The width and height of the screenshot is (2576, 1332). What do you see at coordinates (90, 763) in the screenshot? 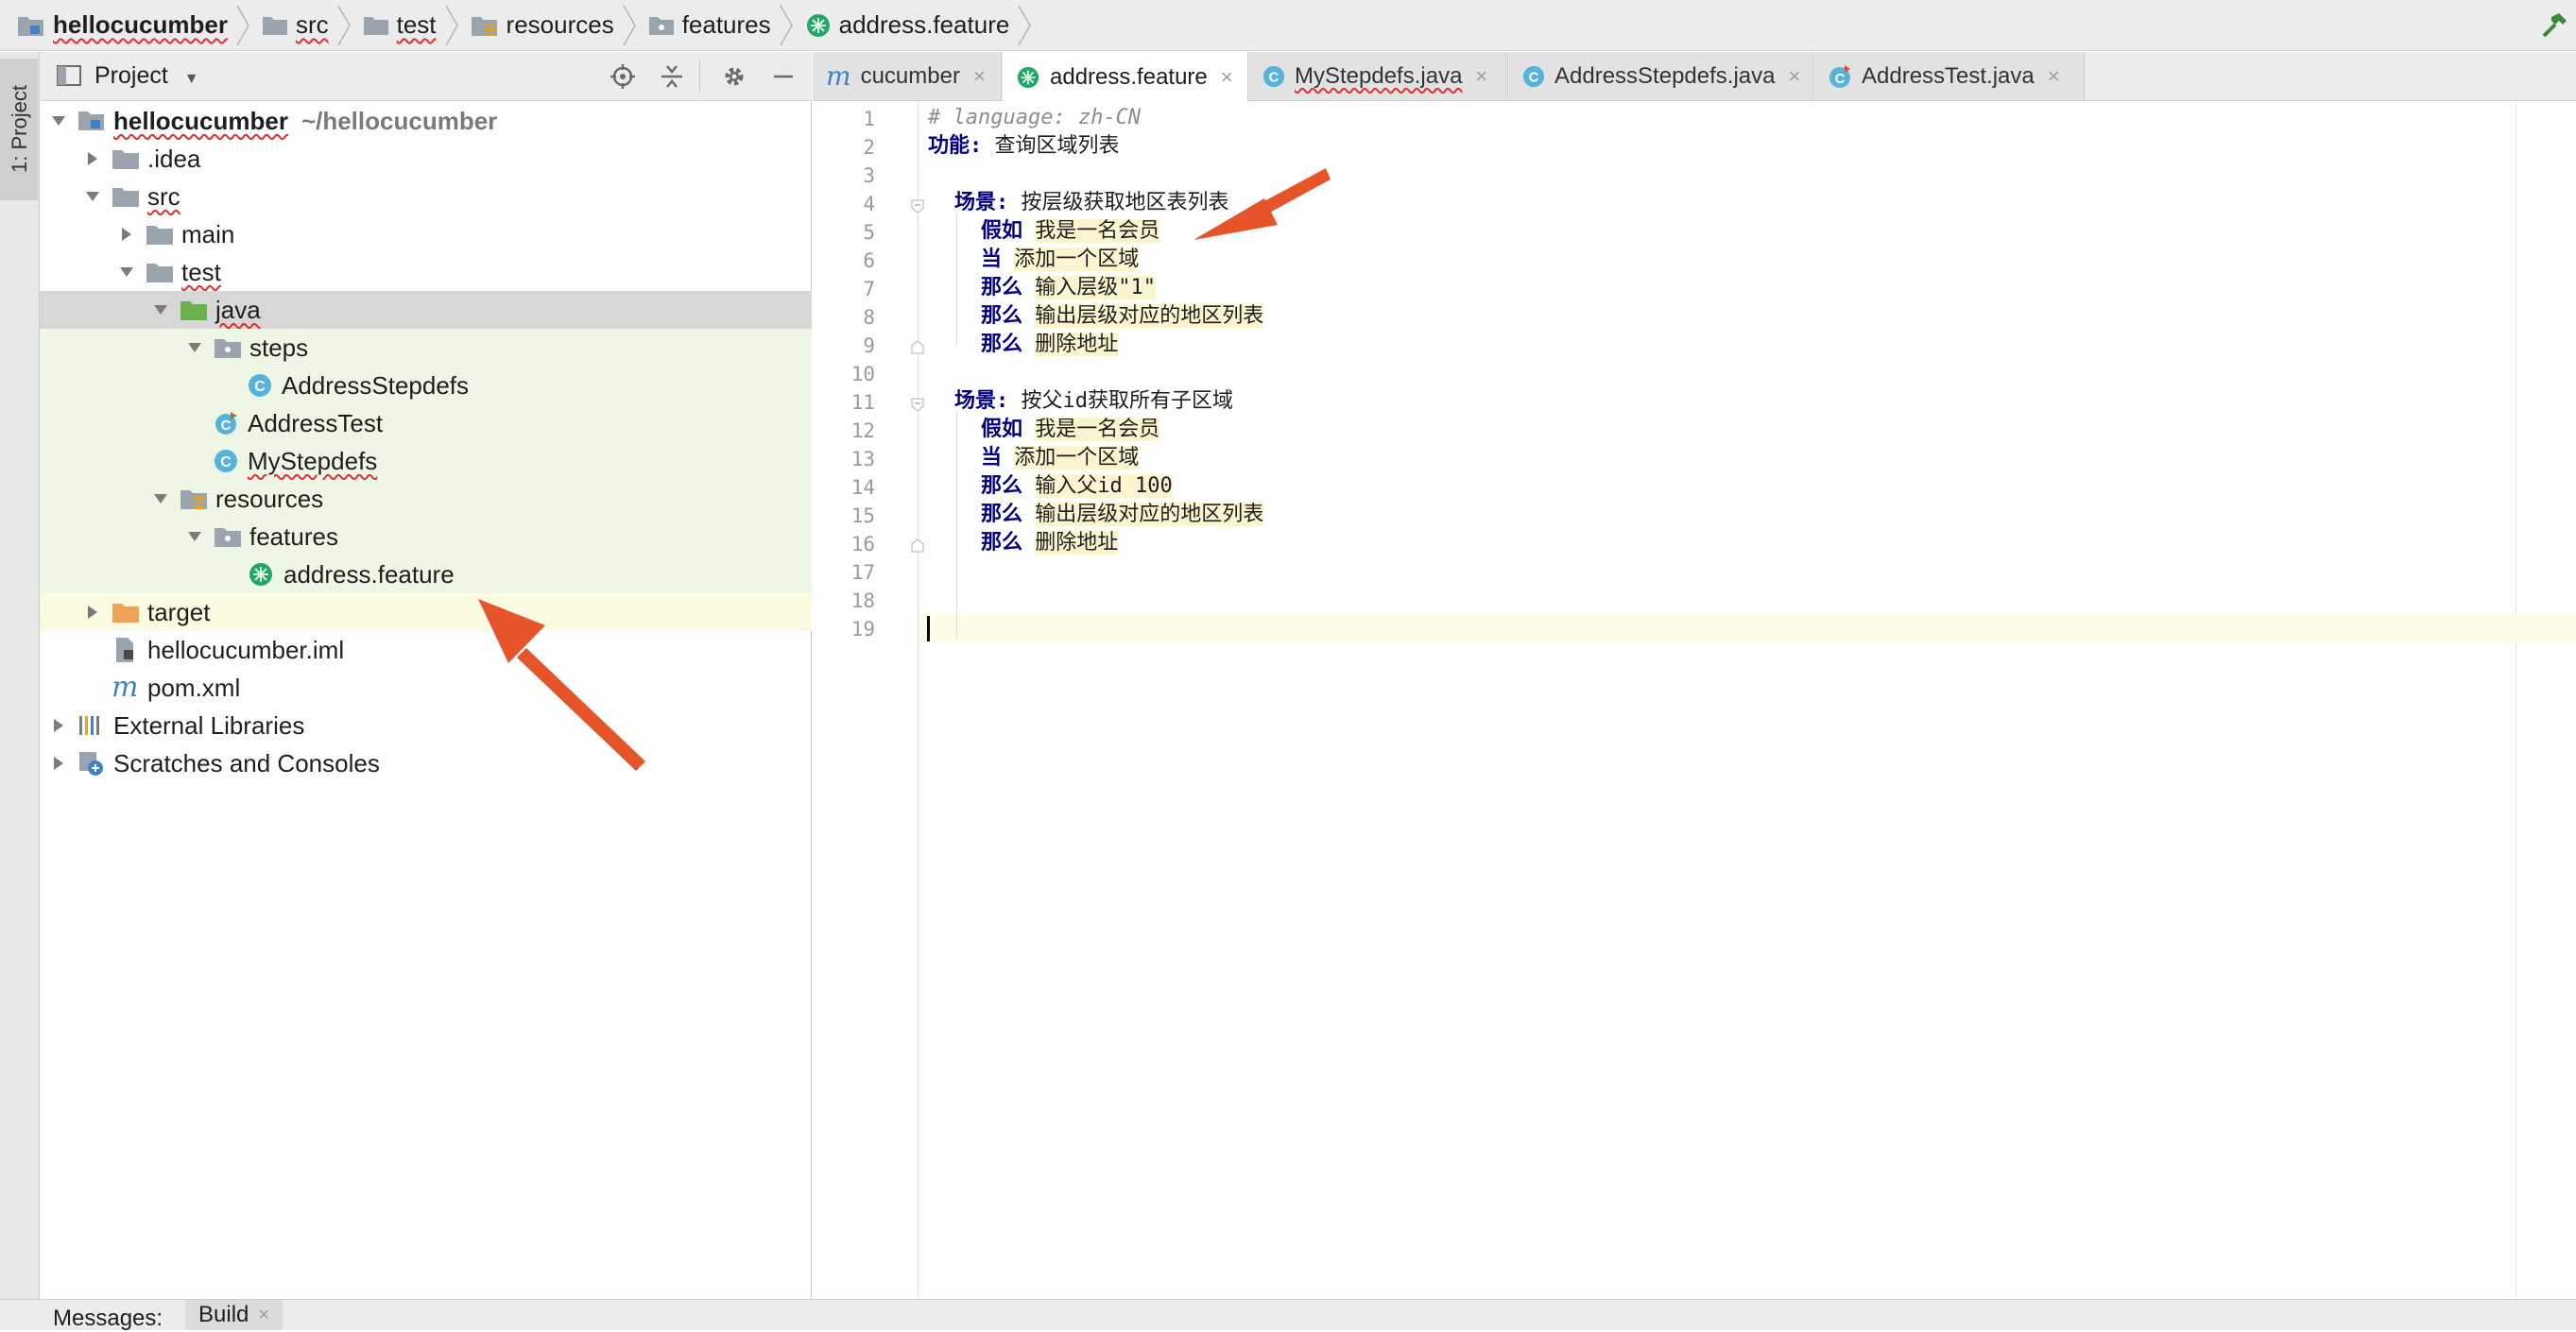
I see `scratches-icon` at bounding box center [90, 763].